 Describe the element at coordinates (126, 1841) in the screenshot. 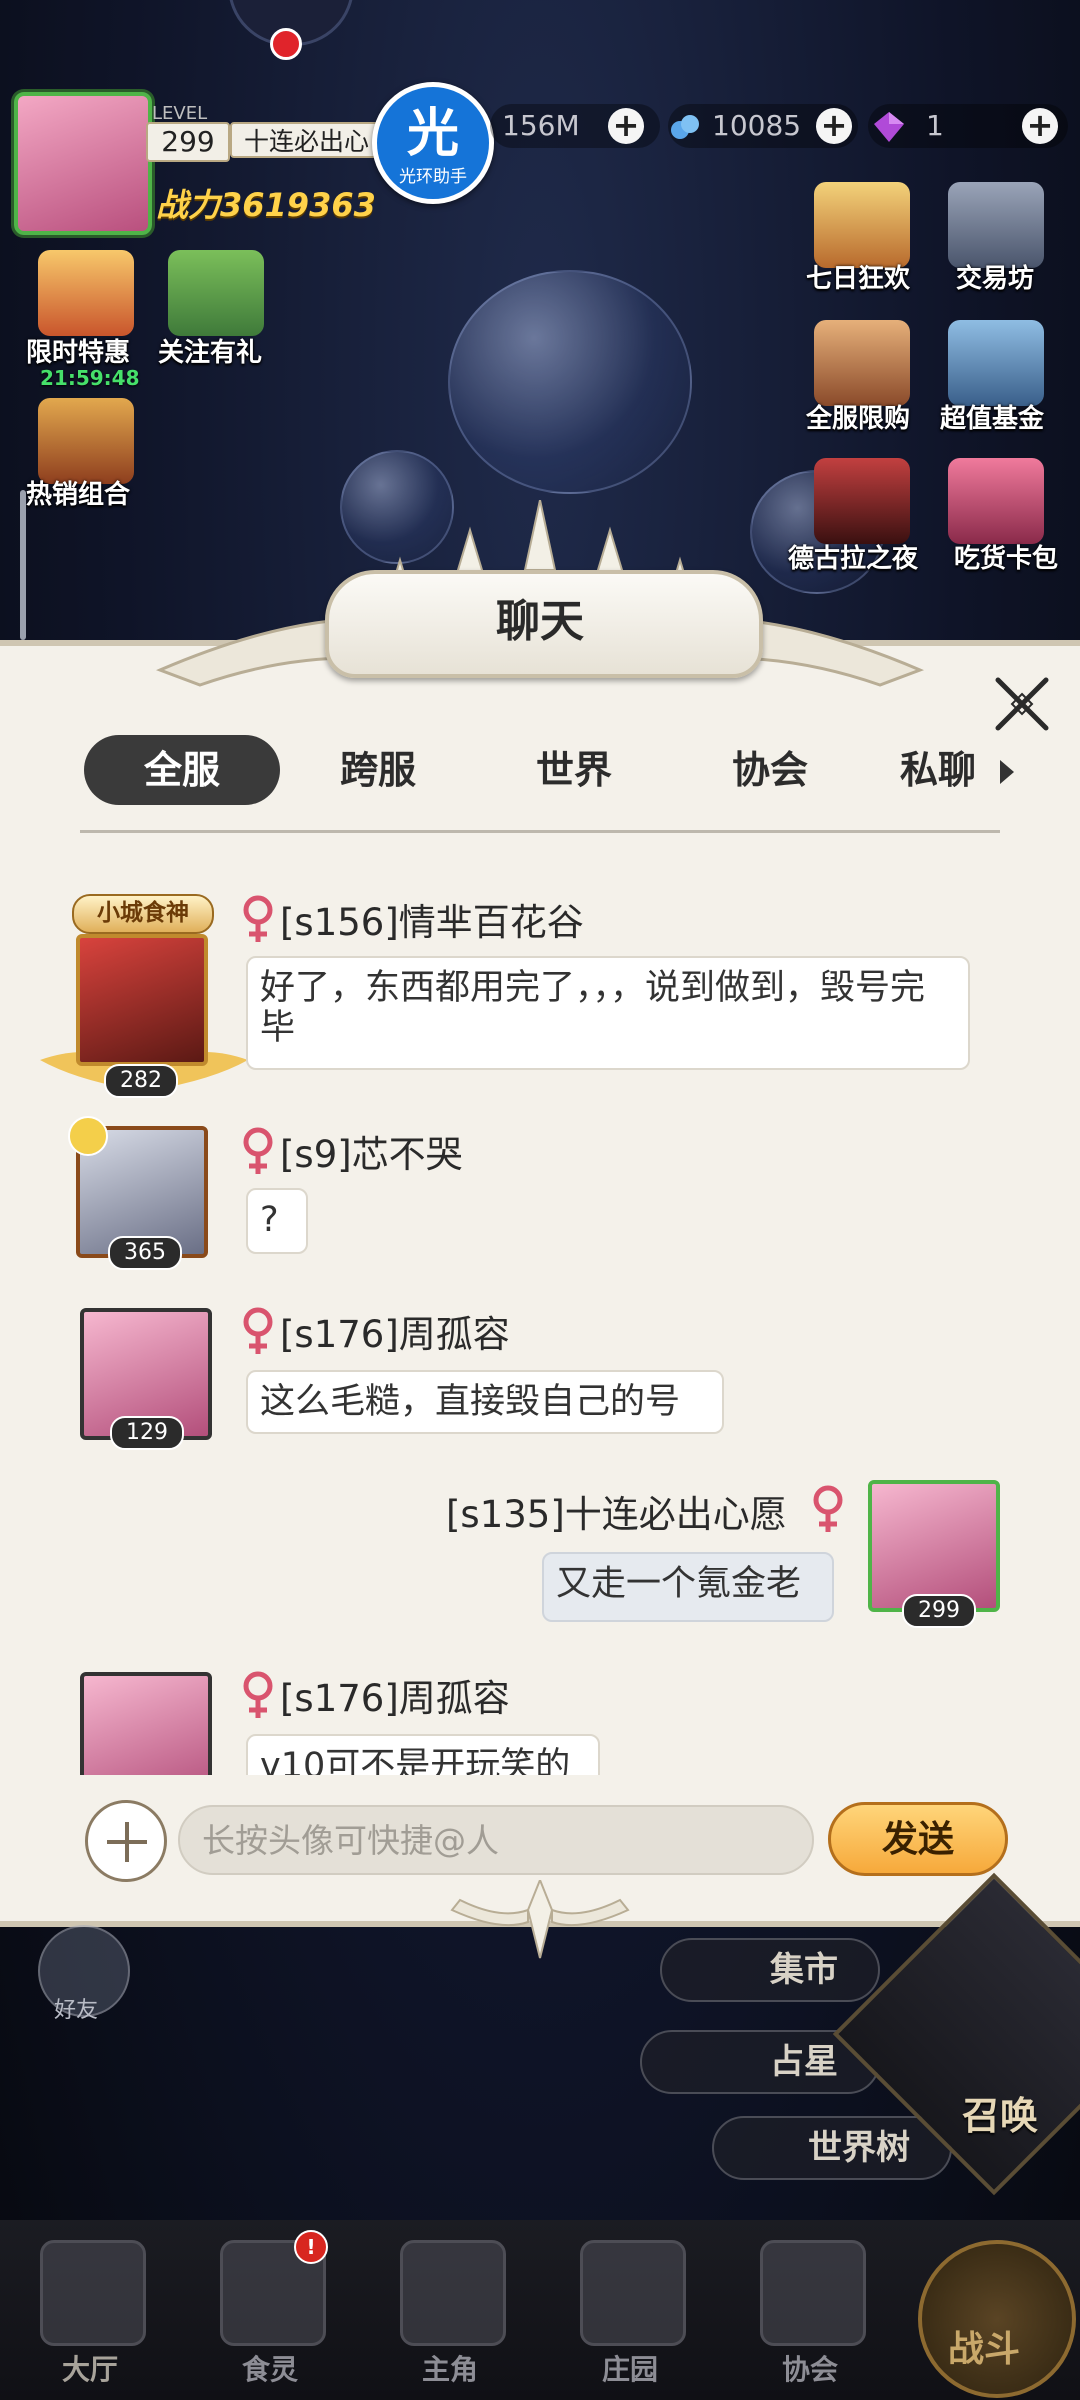

I see `add-attachment-button` at that location.